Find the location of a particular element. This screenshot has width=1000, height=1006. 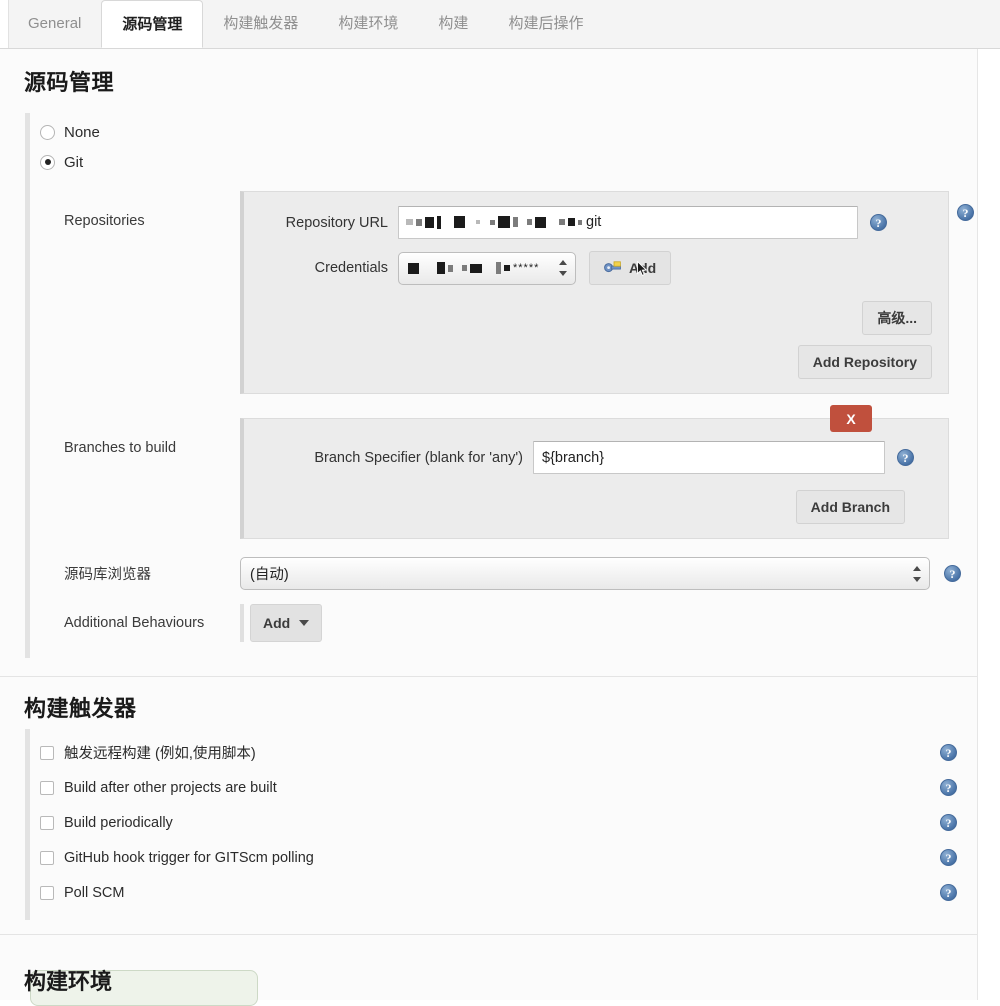

help-icon-branch-specifier: ? is located at coordinates (905, 457).